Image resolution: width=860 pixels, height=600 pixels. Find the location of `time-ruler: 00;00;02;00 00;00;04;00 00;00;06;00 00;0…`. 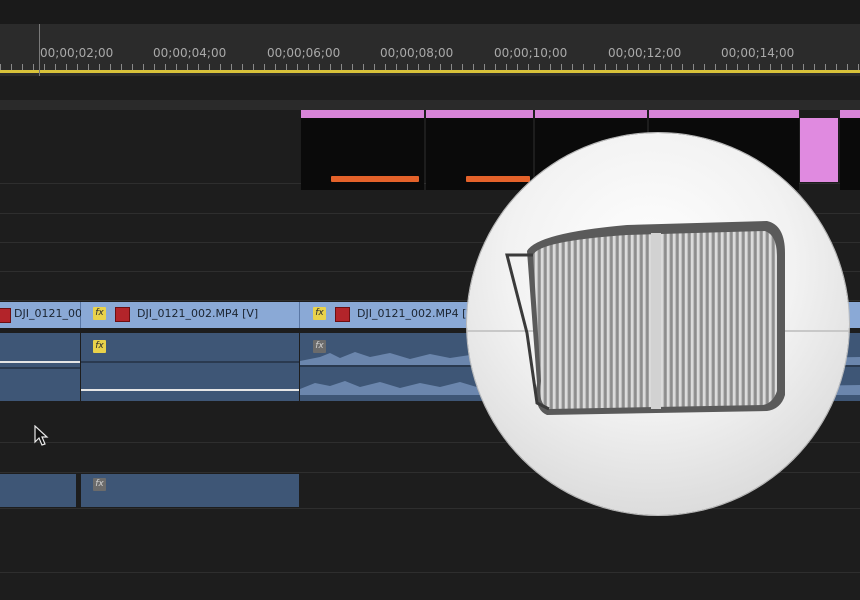

time-ruler: 00;00;02;00 00;00;04;00 00;00;06;00 00;0… is located at coordinates (430, 50).